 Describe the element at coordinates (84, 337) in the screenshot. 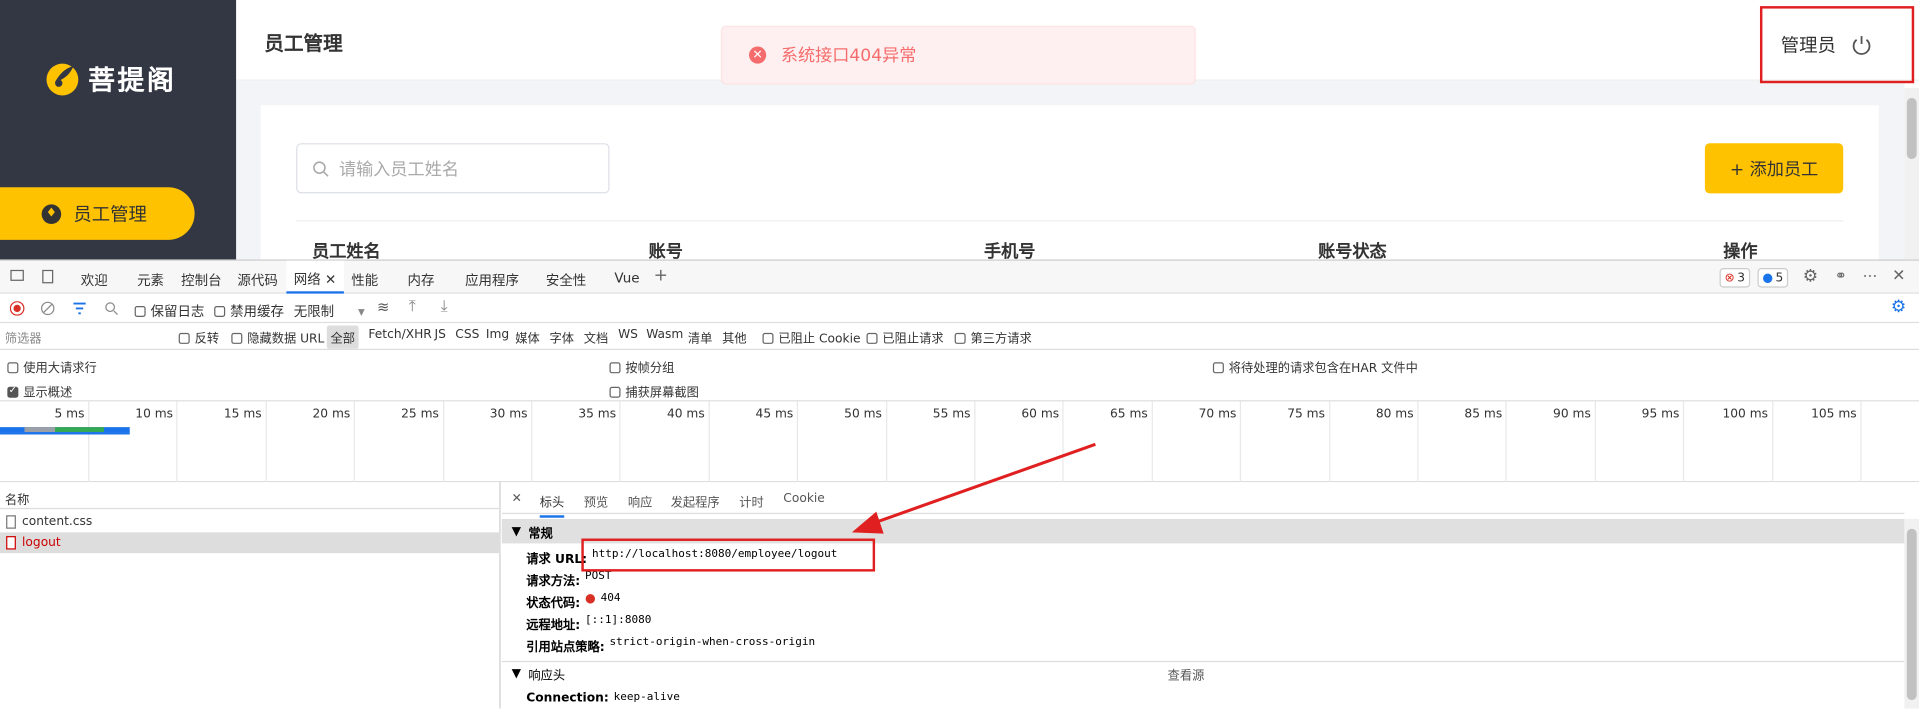

I see `filter-input: 筛选器` at that location.